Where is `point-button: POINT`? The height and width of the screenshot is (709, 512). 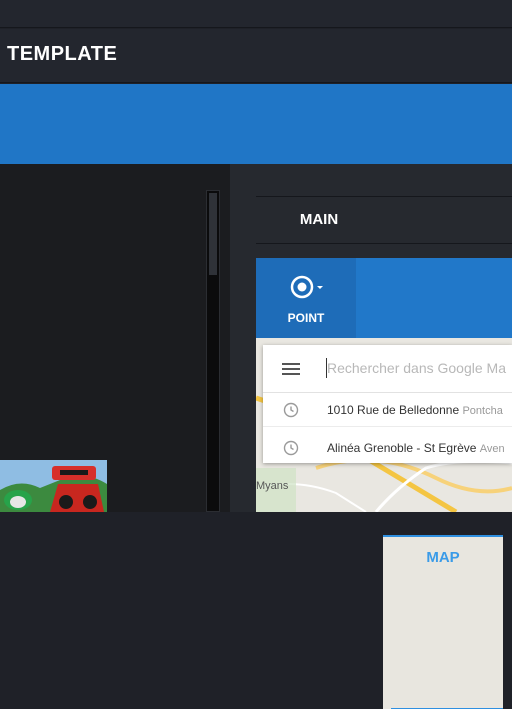
point-button: POINT is located at coordinates (306, 298).